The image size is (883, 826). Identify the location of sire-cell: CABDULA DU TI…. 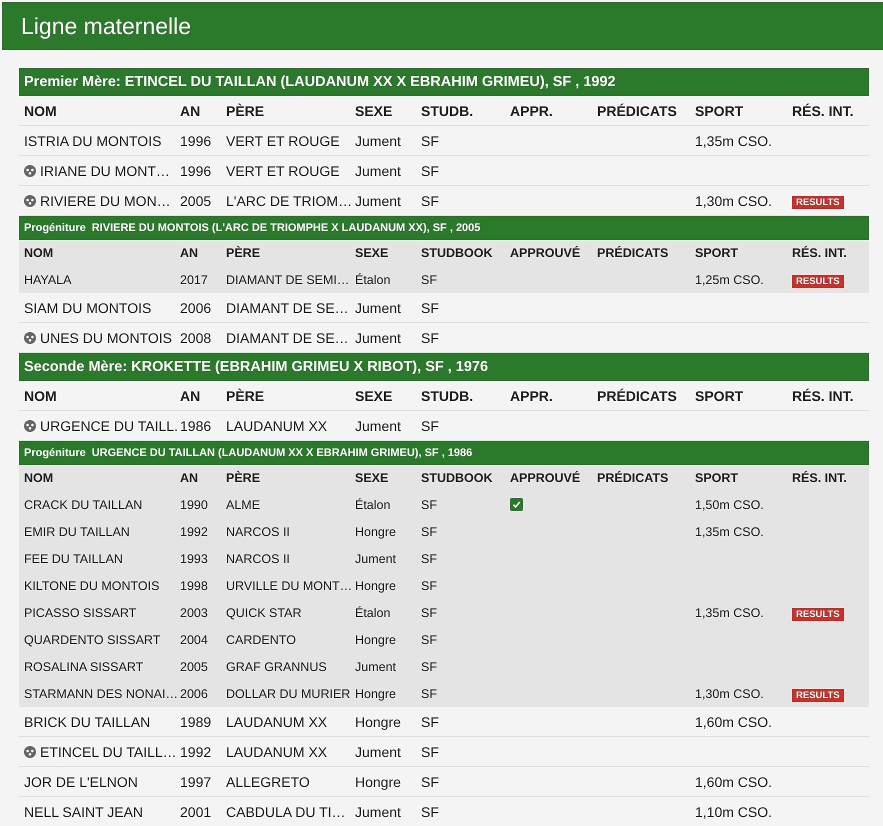
(286, 812).